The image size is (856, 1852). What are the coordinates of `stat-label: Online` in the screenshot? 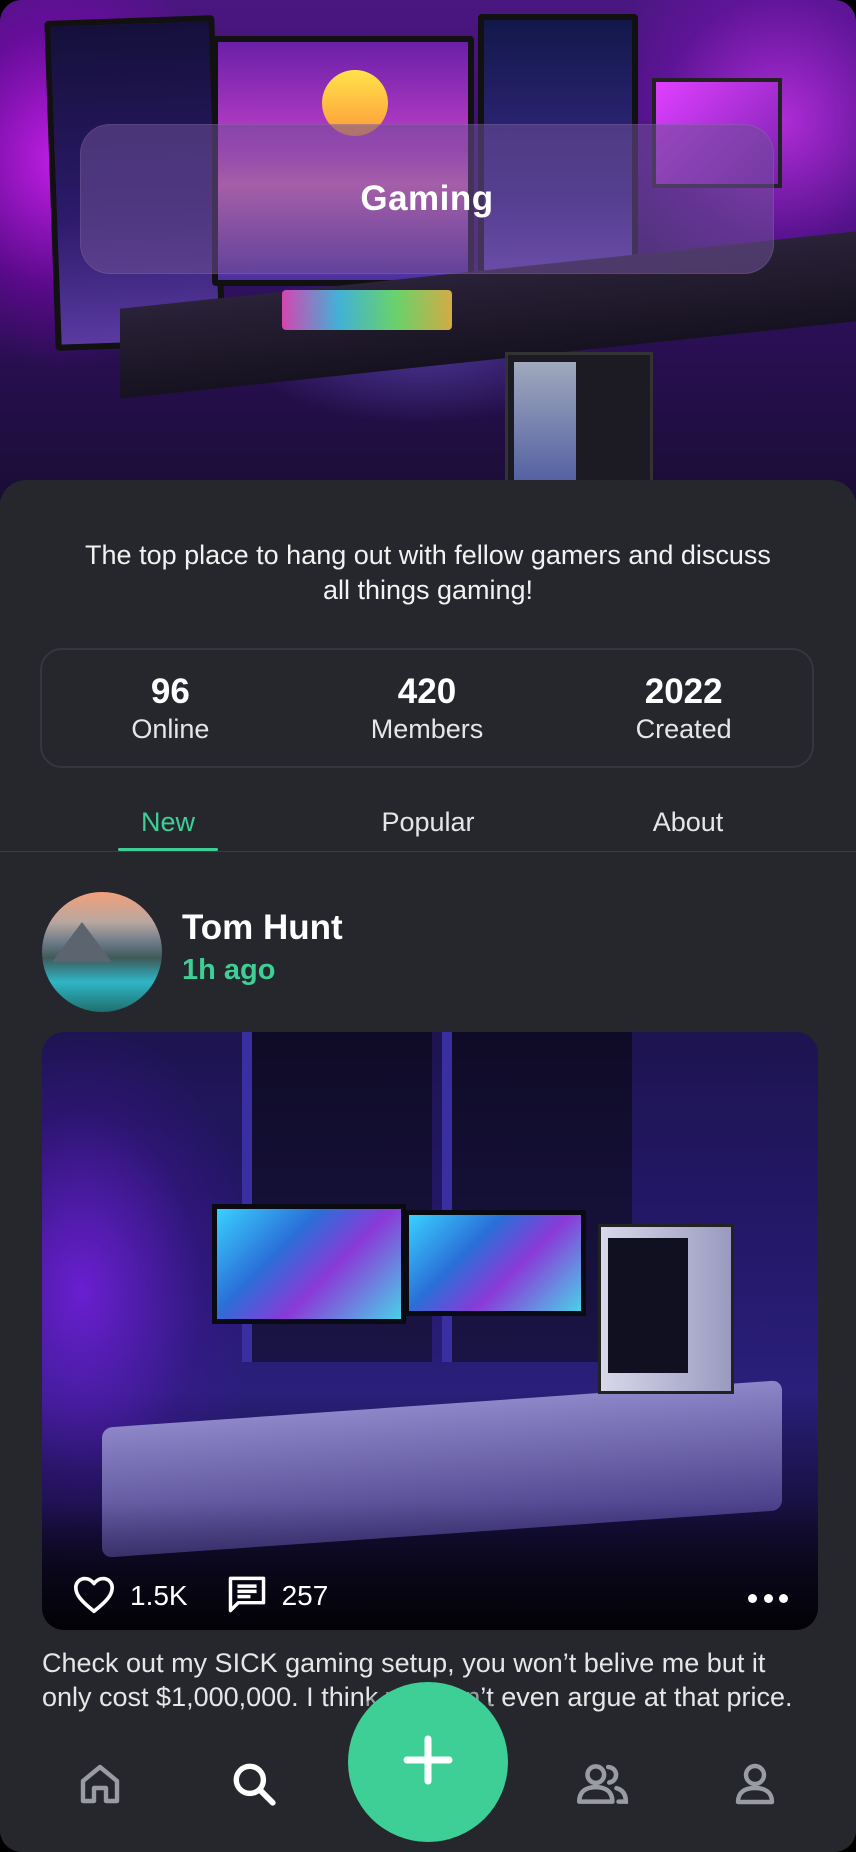 It's located at (170, 728).